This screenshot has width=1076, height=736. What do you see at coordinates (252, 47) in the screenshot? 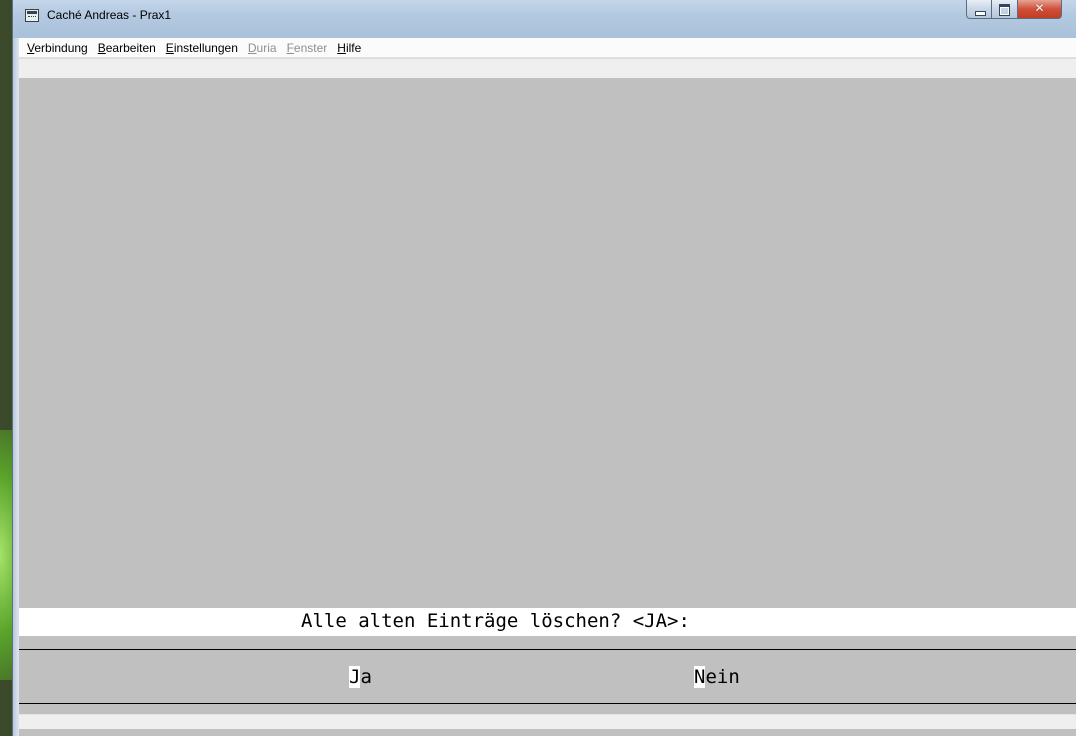
I see `menu-accel: D` at bounding box center [252, 47].